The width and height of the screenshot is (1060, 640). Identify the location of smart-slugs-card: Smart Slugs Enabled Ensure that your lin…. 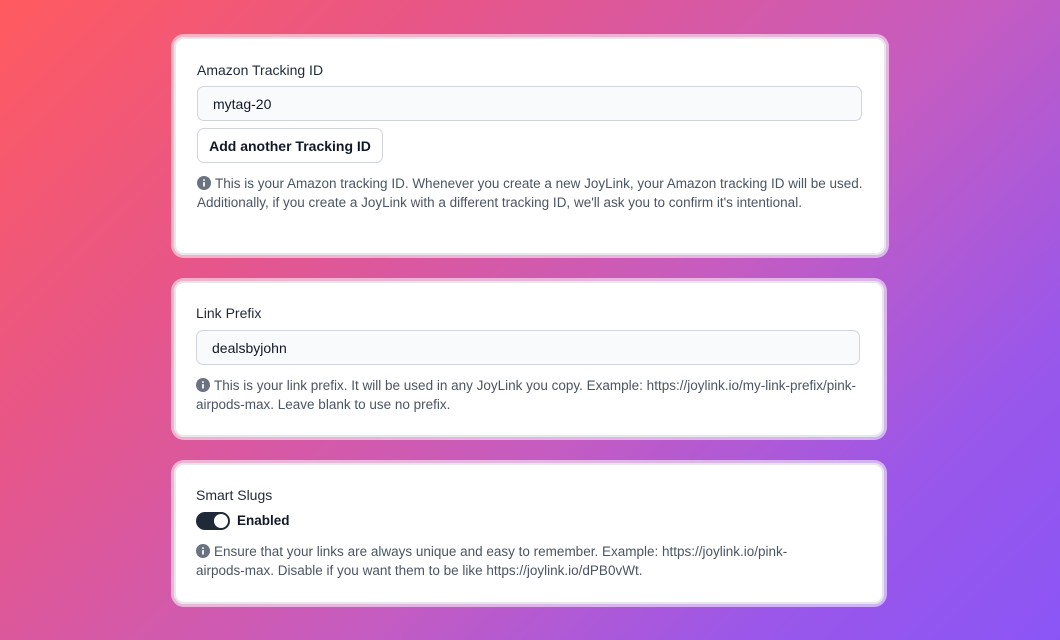
(529, 533).